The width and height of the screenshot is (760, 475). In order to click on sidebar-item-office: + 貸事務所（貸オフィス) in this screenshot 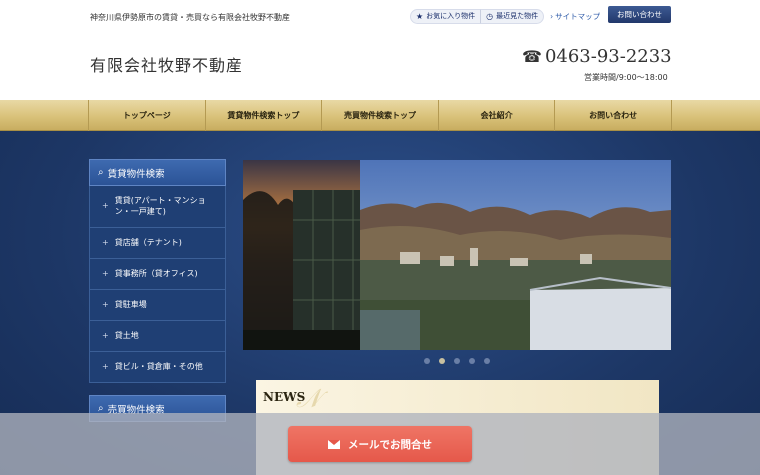, I will do `click(157, 274)`.